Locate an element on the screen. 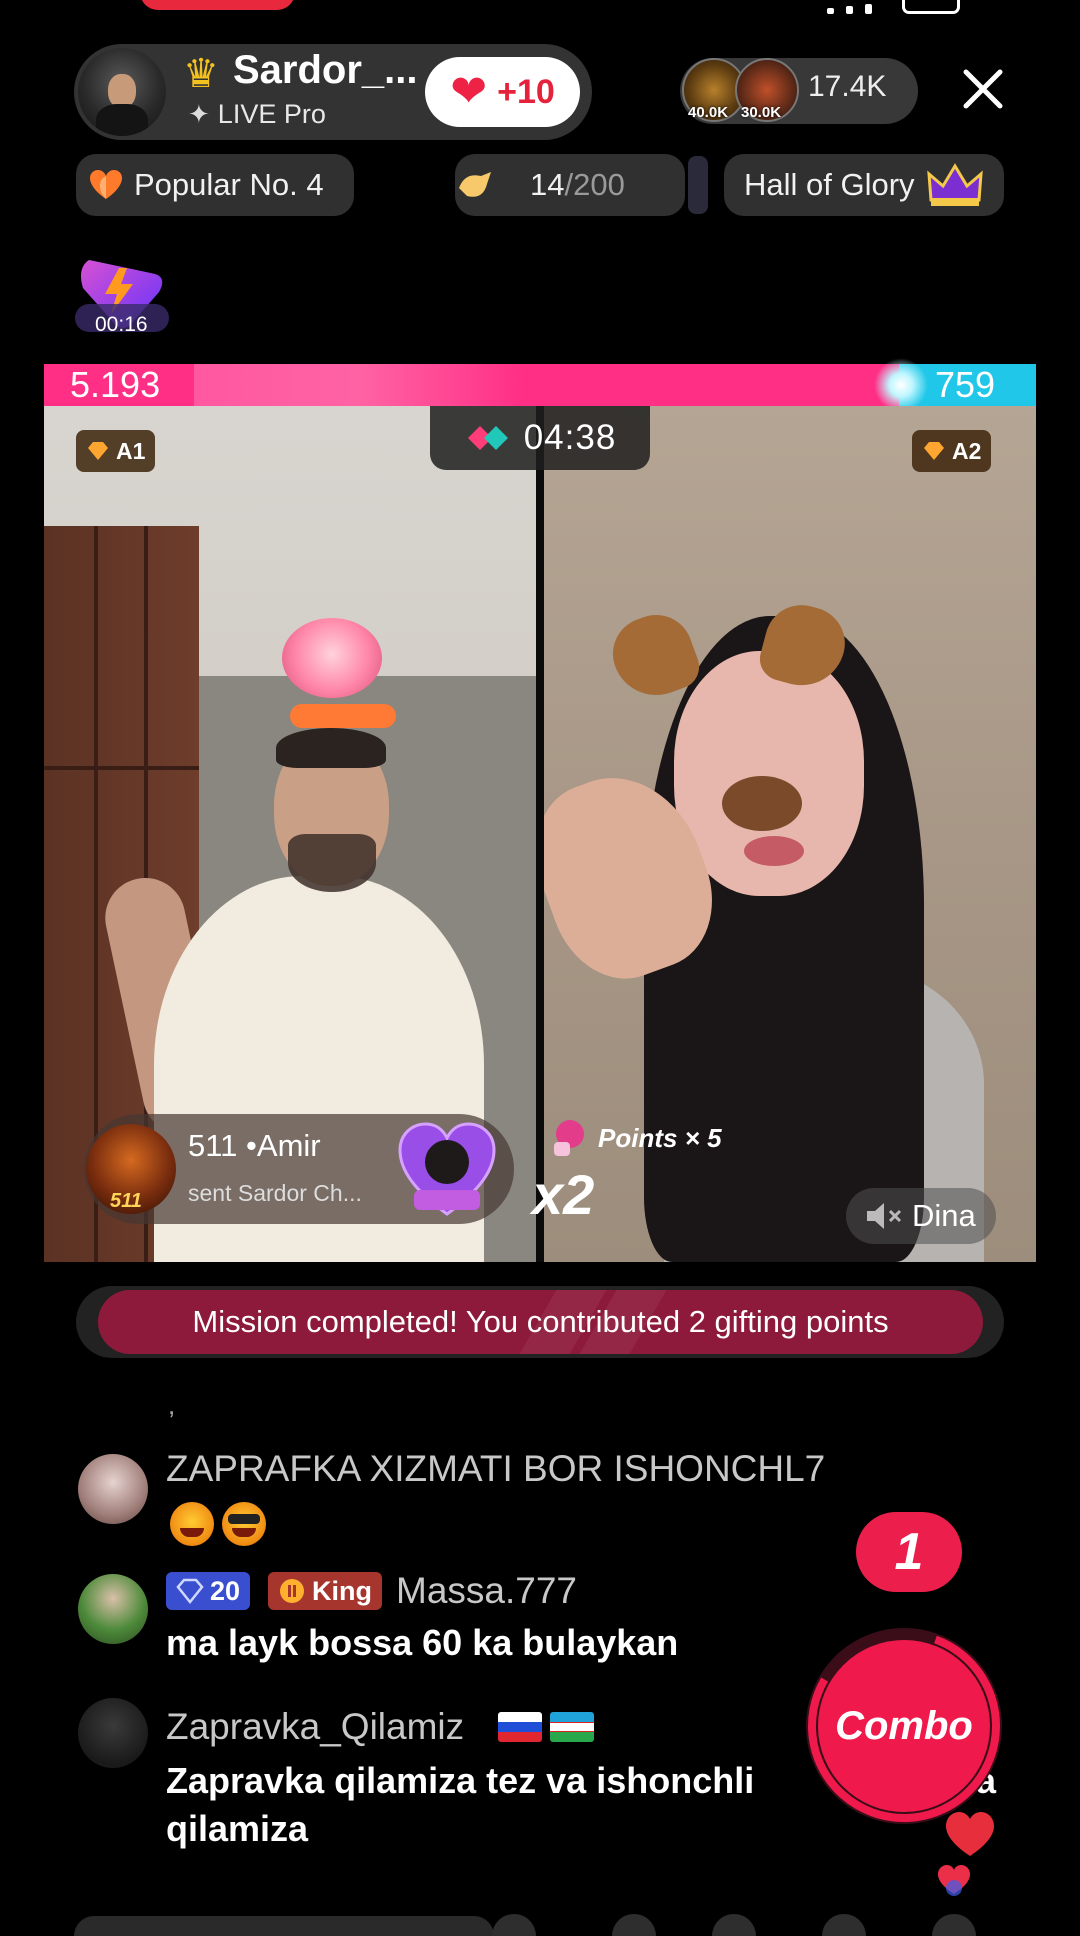 The image size is (1080, 1936). user-level-badge: 20 is located at coordinates (208, 1591).